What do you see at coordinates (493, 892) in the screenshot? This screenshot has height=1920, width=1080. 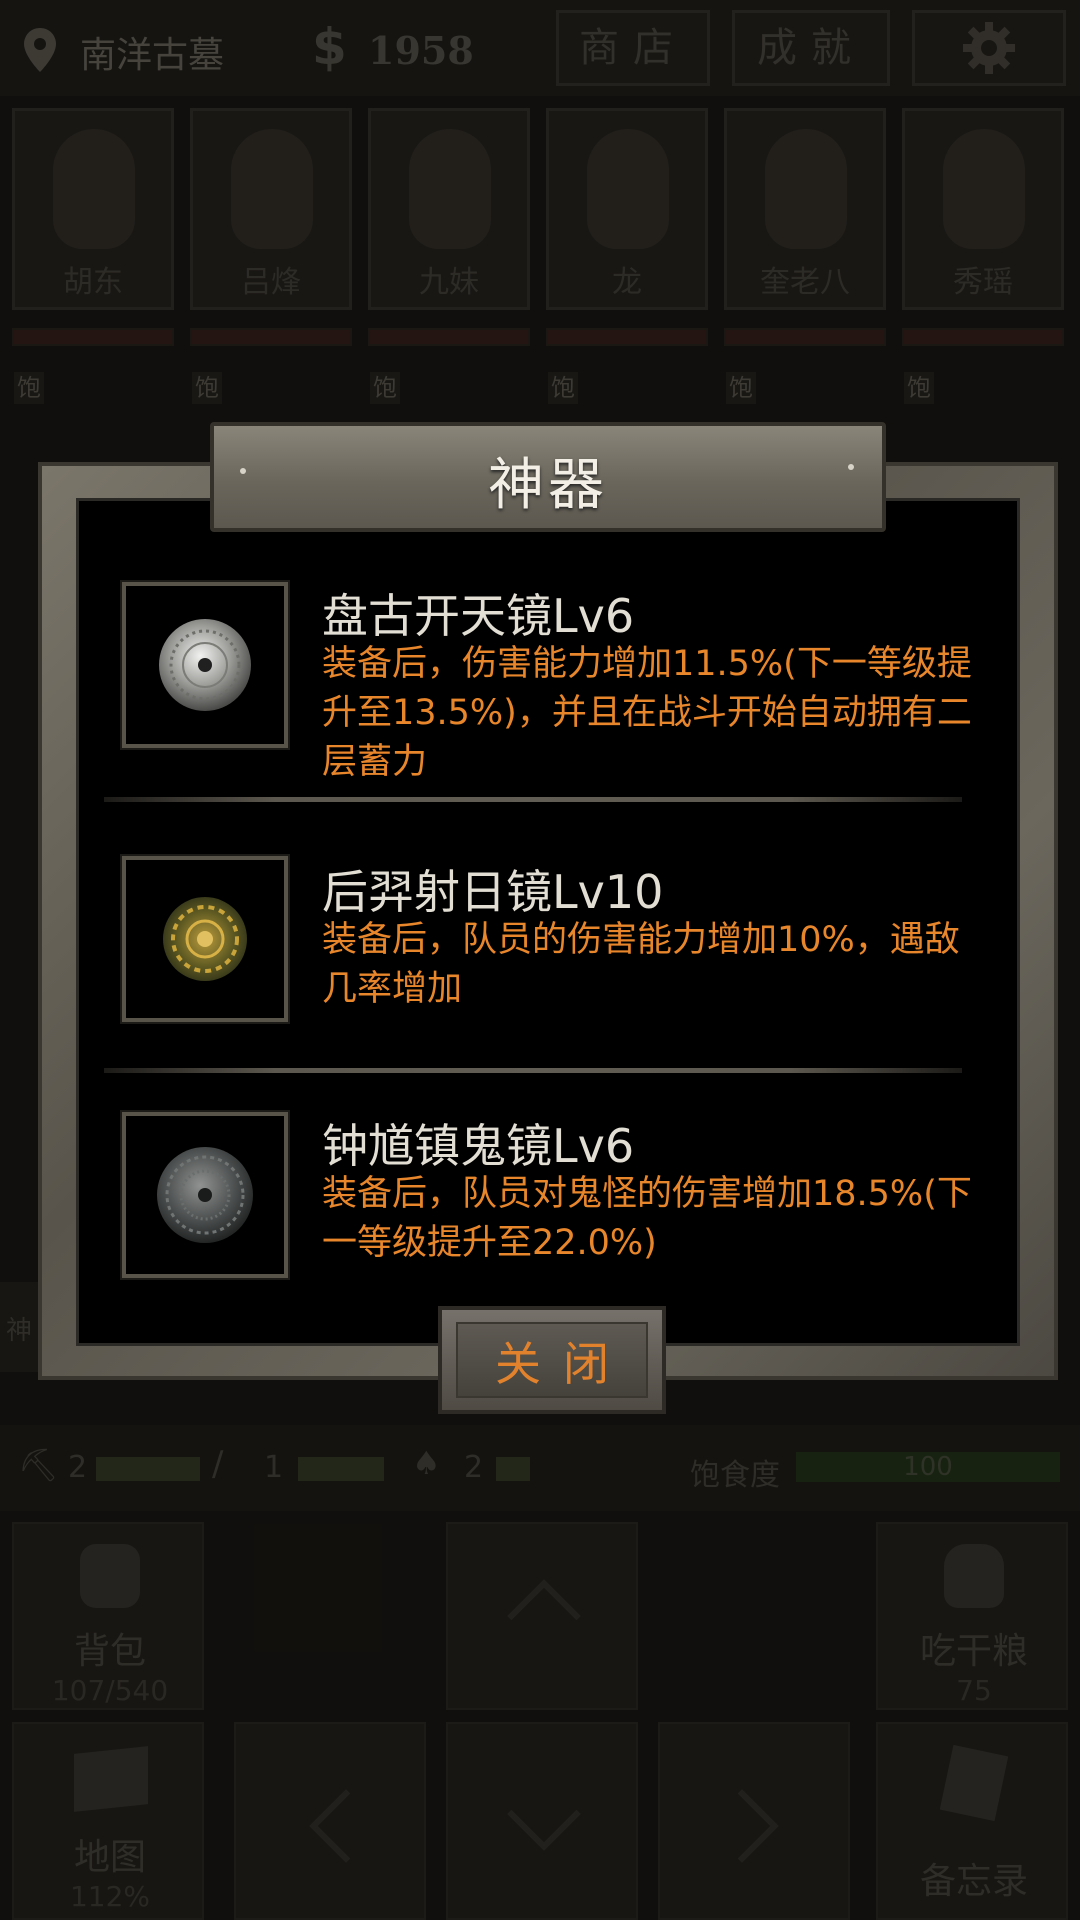 I see `artifact-name: 后羿射日镜Lv10` at bounding box center [493, 892].